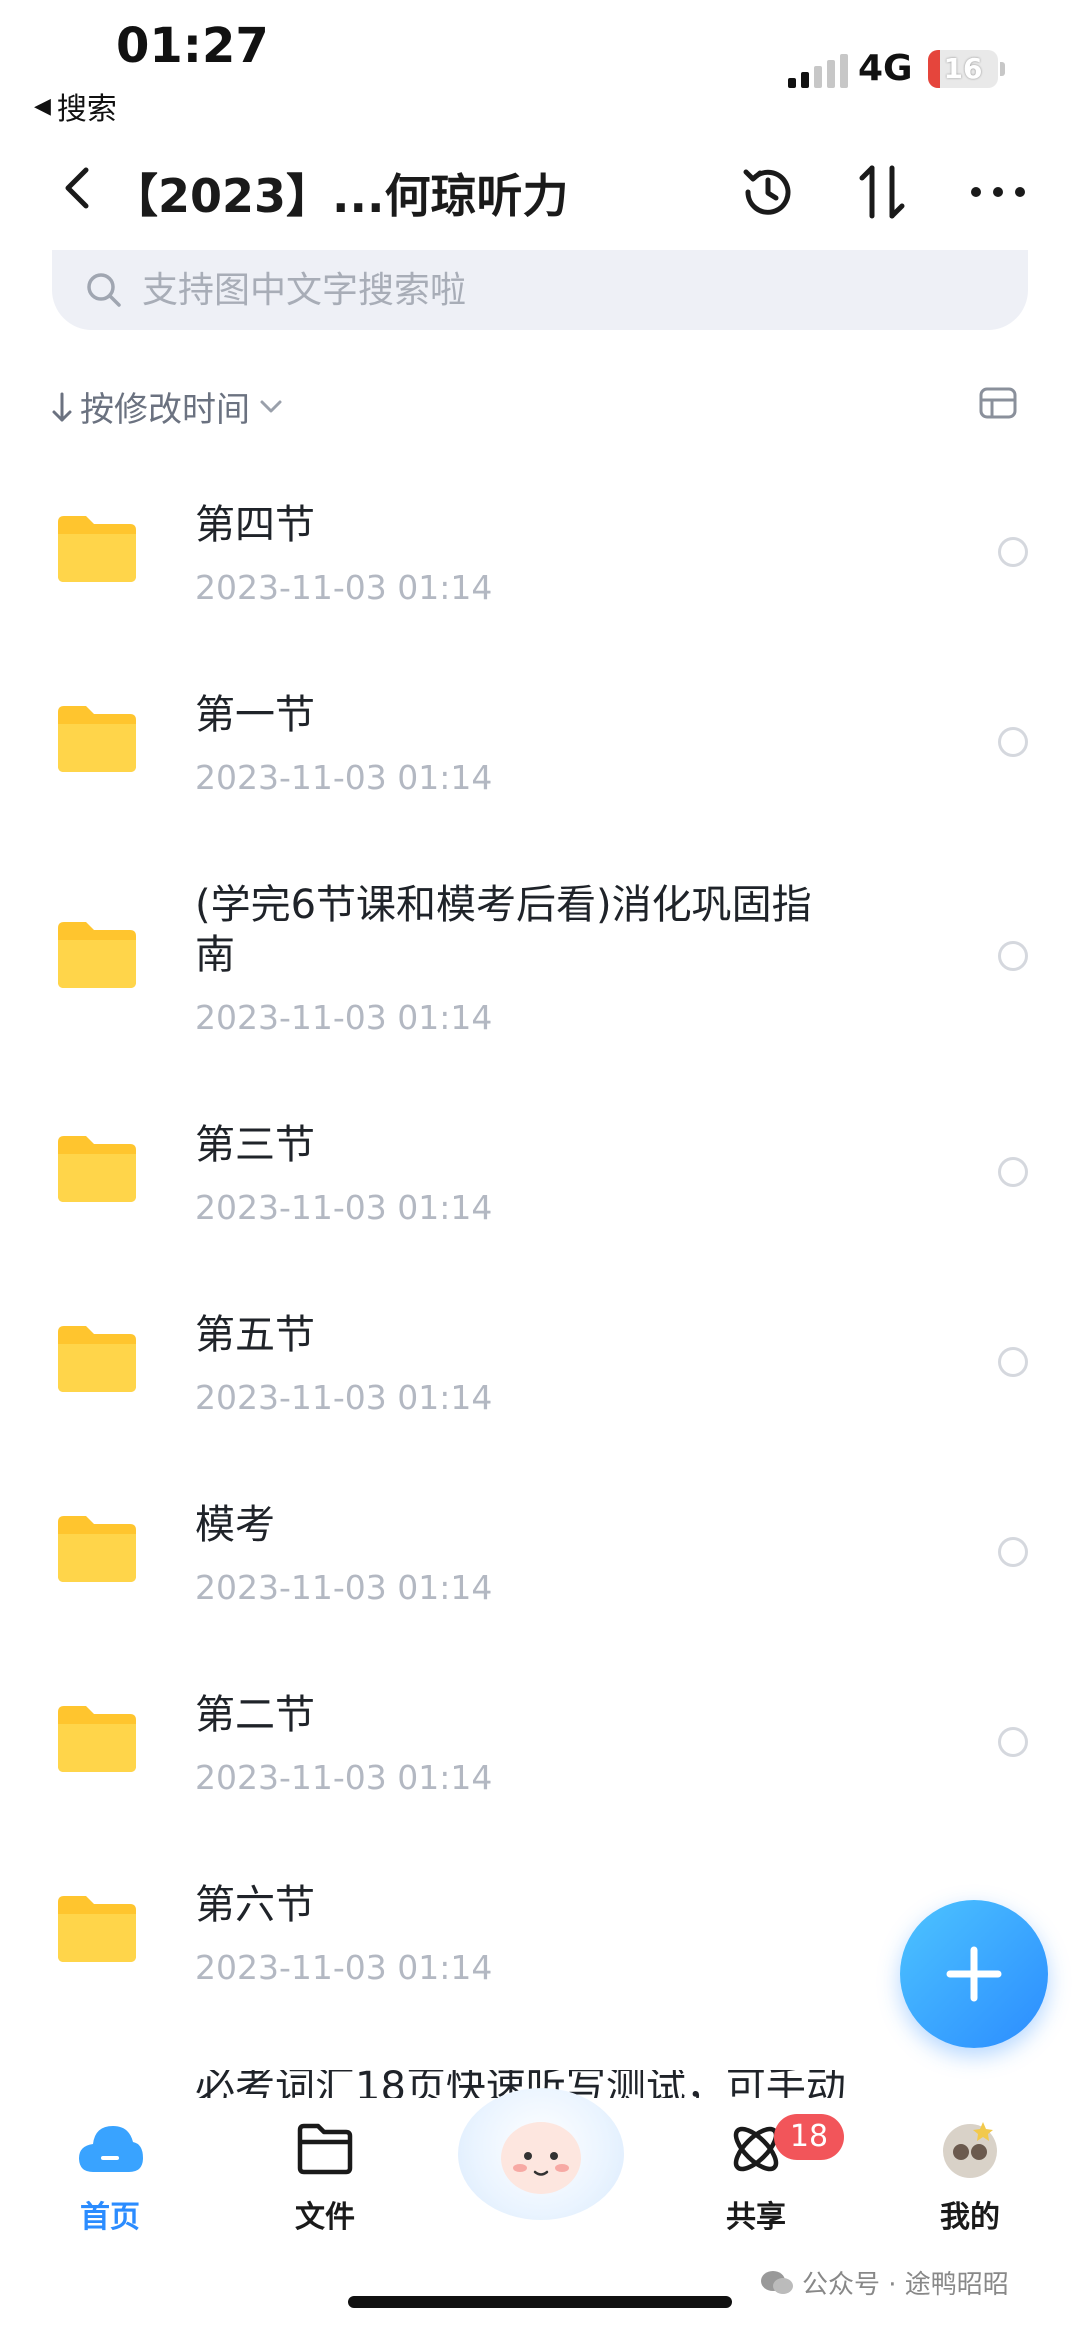  Describe the element at coordinates (503, 930) in the screenshot. I see `file-name: (学完6节课和模考后看)消化巩固指南` at that location.